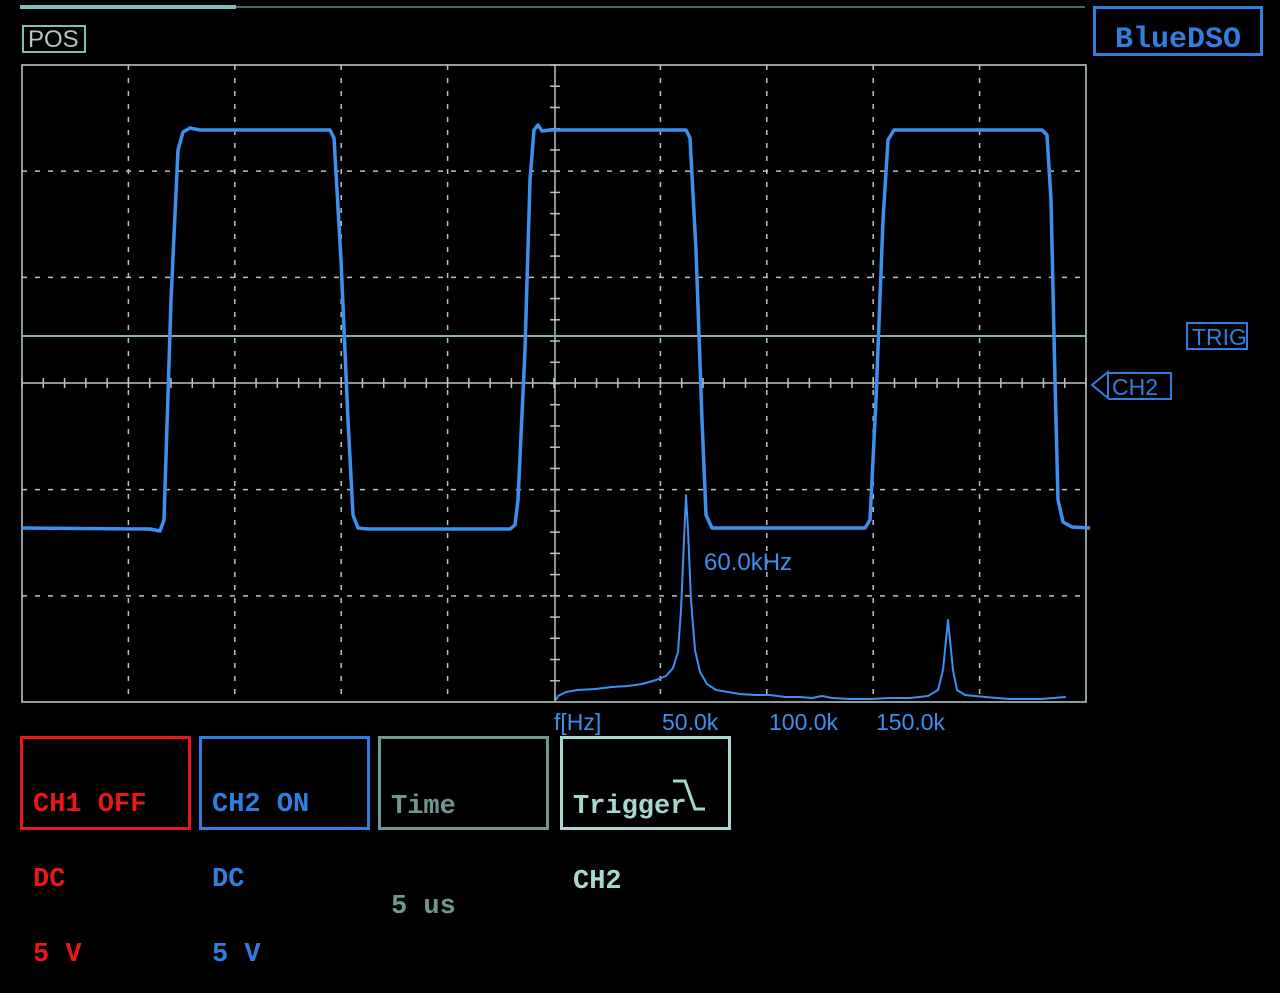  Describe the element at coordinates (228, 880) in the screenshot. I see `ch2-coupling: DC` at that location.